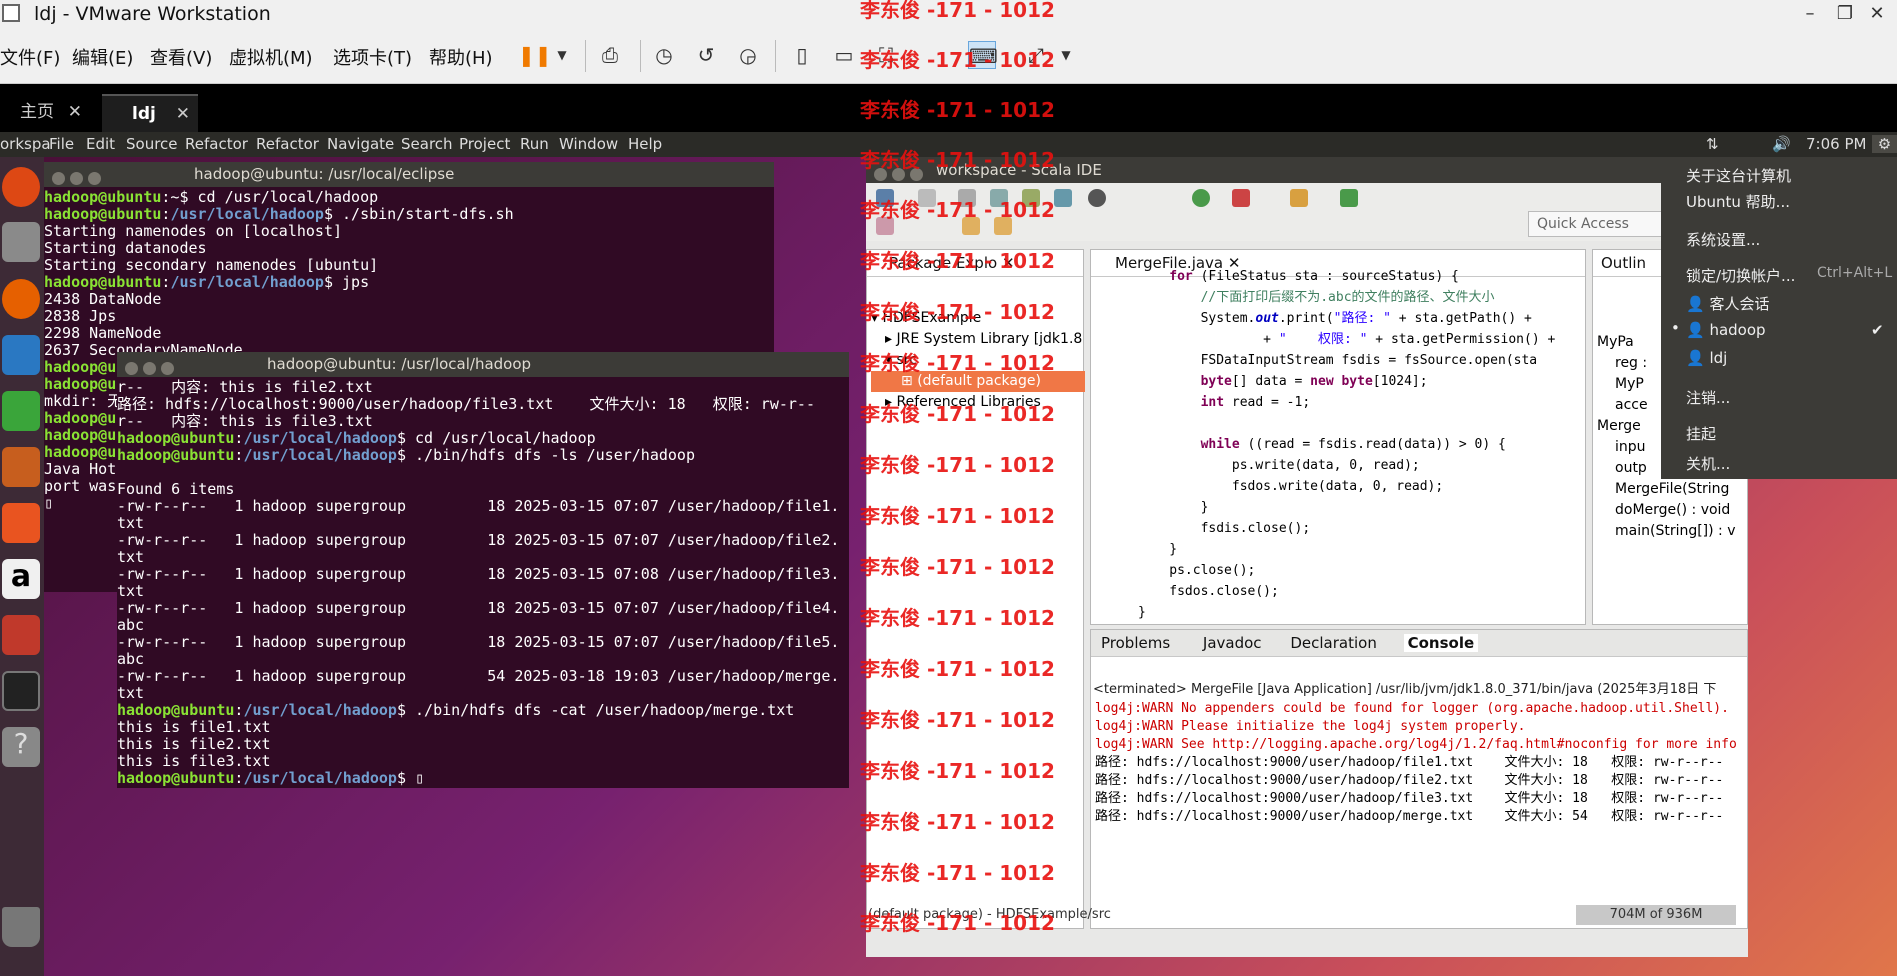 This screenshot has width=1897, height=976. What do you see at coordinates (1855, 273) in the screenshot?
I see `lock-shortcut: Ctrl+Alt+L` at bounding box center [1855, 273].